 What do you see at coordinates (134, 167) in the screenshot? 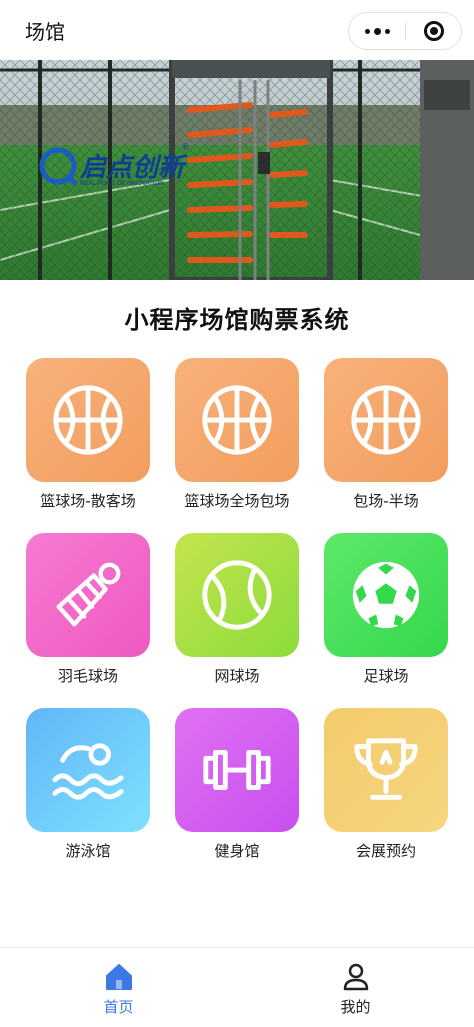
I see `logo-wordmark: 启点创新` at bounding box center [134, 167].